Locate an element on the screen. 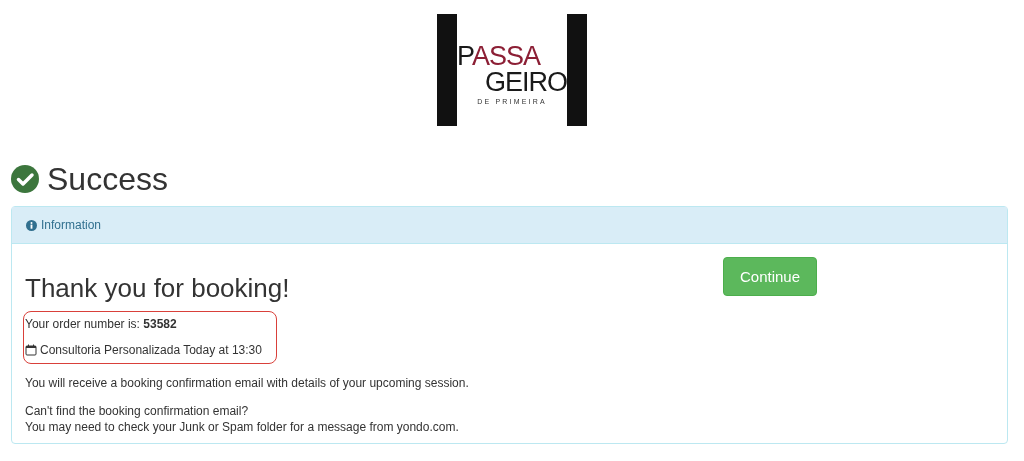 The height and width of the screenshot is (461, 1024). page-heading: Success is located at coordinates (107, 179).